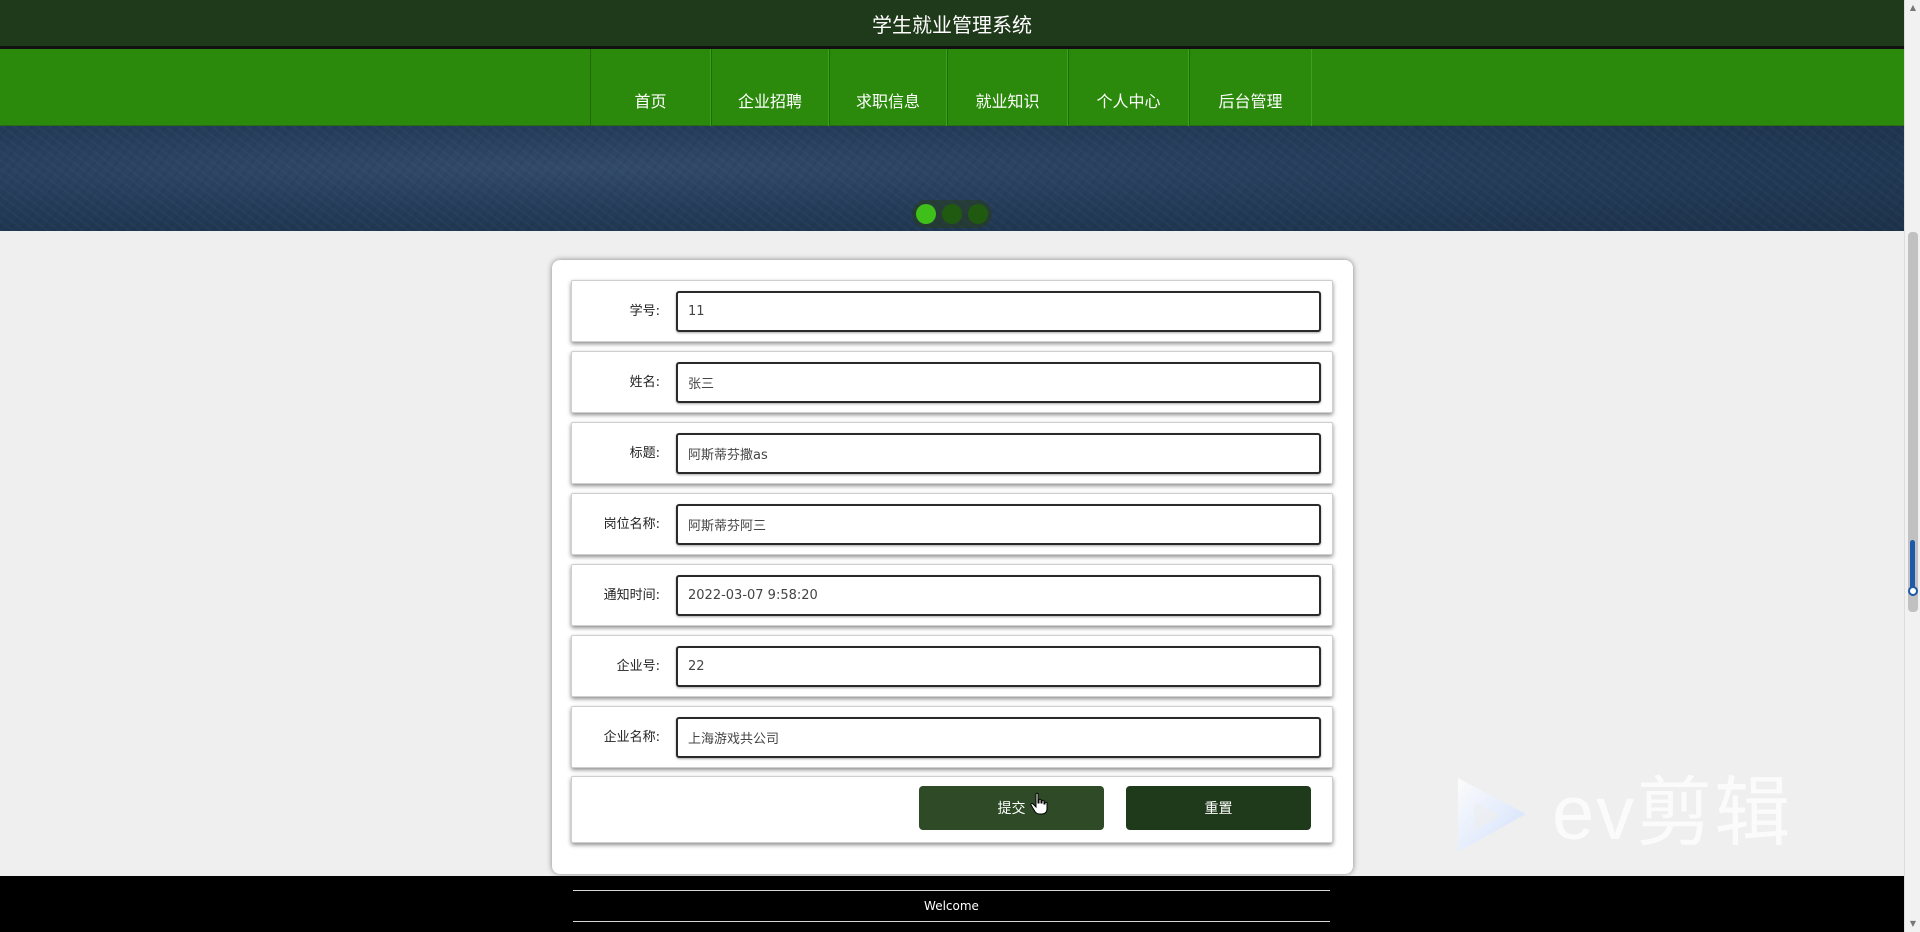 The image size is (1920, 932). Describe the element at coordinates (631, 524) in the screenshot. I see `position-name-label: 岗位名称:` at that location.